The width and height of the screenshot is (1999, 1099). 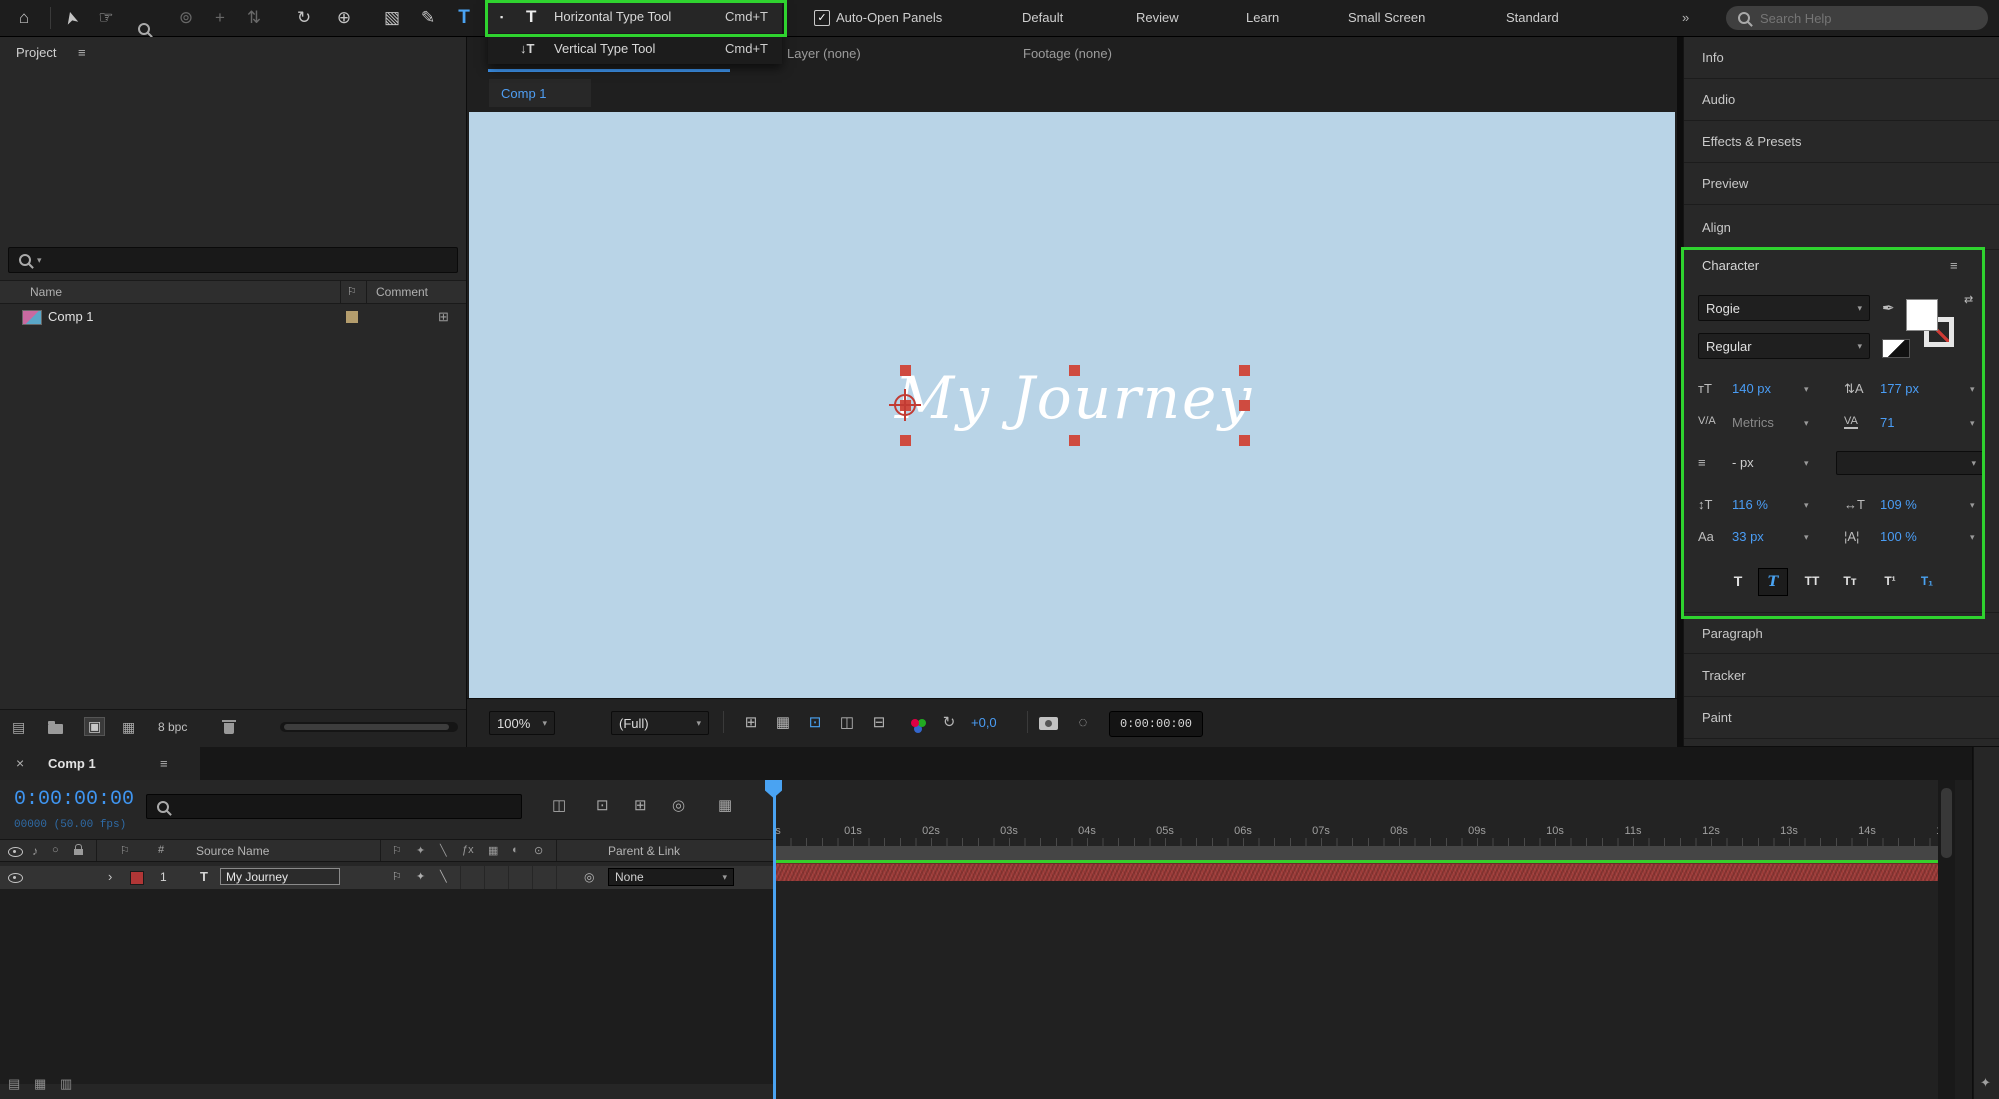 I want to click on delete-icon, so click(x=229, y=727).